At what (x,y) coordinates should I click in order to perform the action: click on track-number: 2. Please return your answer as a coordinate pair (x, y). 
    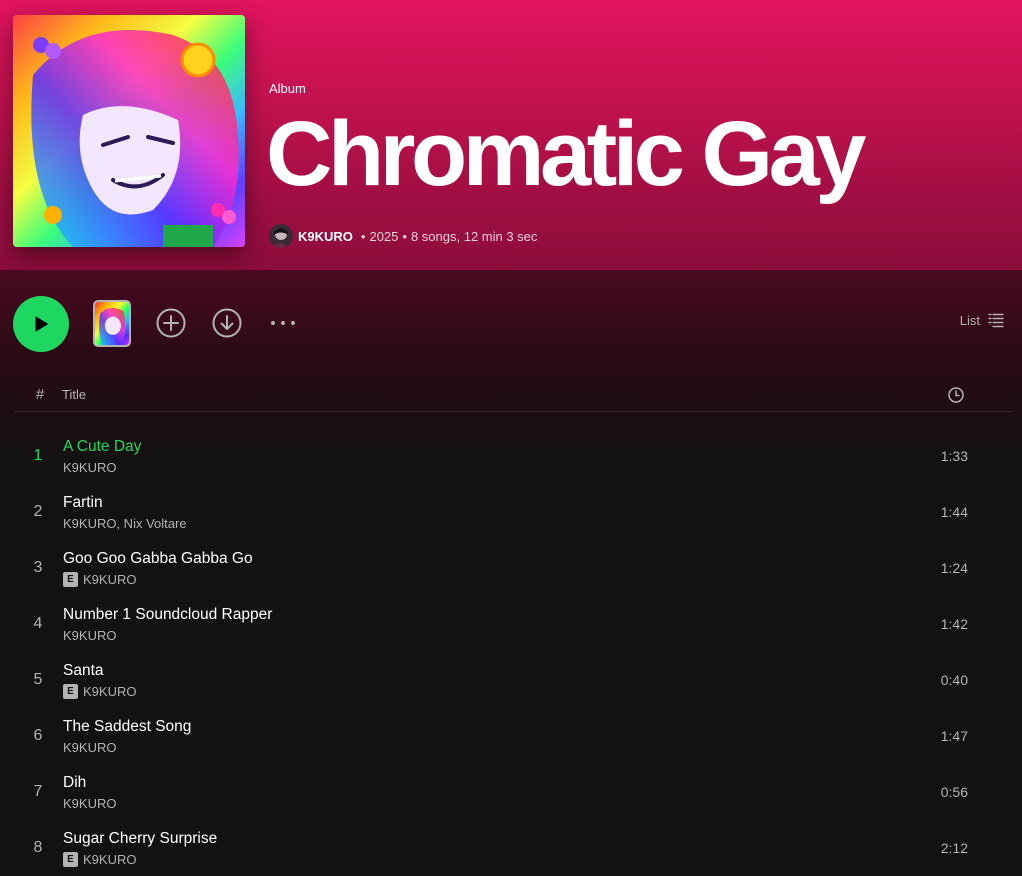
    Looking at the image, I should click on (38, 511).